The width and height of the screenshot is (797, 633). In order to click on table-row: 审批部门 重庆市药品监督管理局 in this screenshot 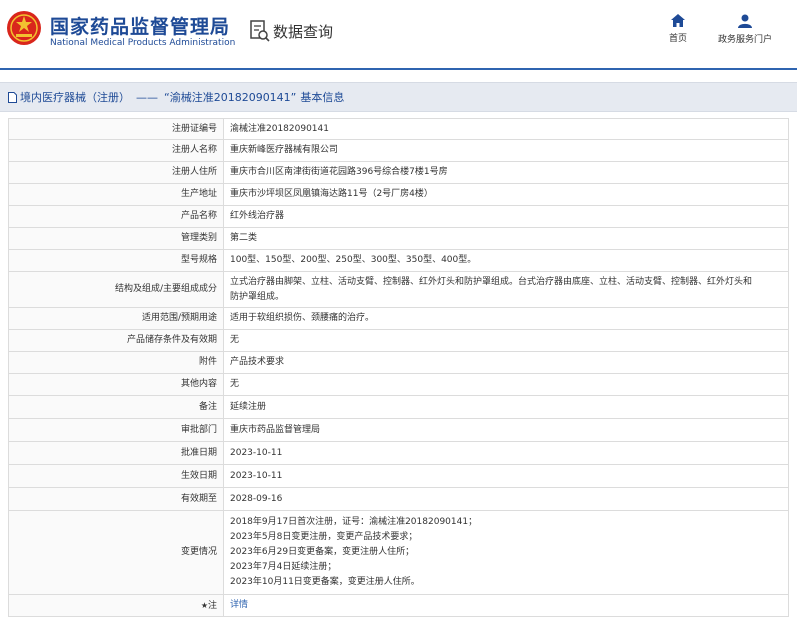, I will do `click(398, 430)`.